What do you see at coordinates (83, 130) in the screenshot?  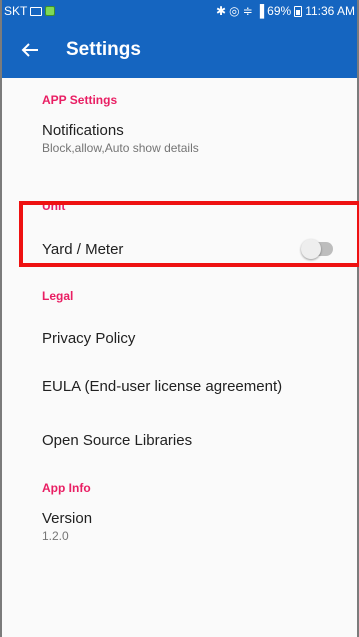 I see `notifications-title: Notifications` at bounding box center [83, 130].